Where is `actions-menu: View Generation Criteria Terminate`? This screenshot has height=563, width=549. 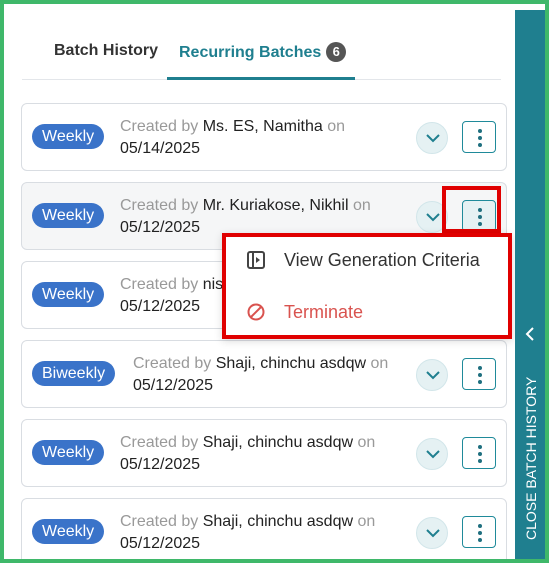 actions-menu: View Generation Criteria Terminate is located at coordinates (367, 286).